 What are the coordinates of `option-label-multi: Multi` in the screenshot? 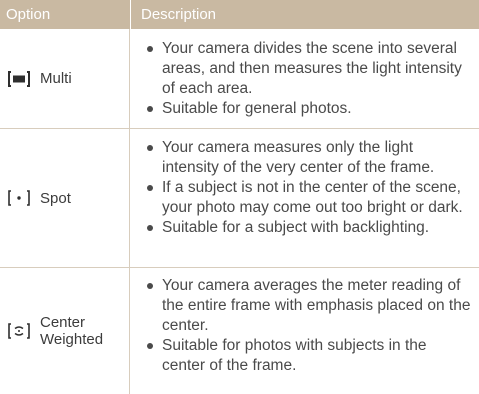 It's located at (56, 78).